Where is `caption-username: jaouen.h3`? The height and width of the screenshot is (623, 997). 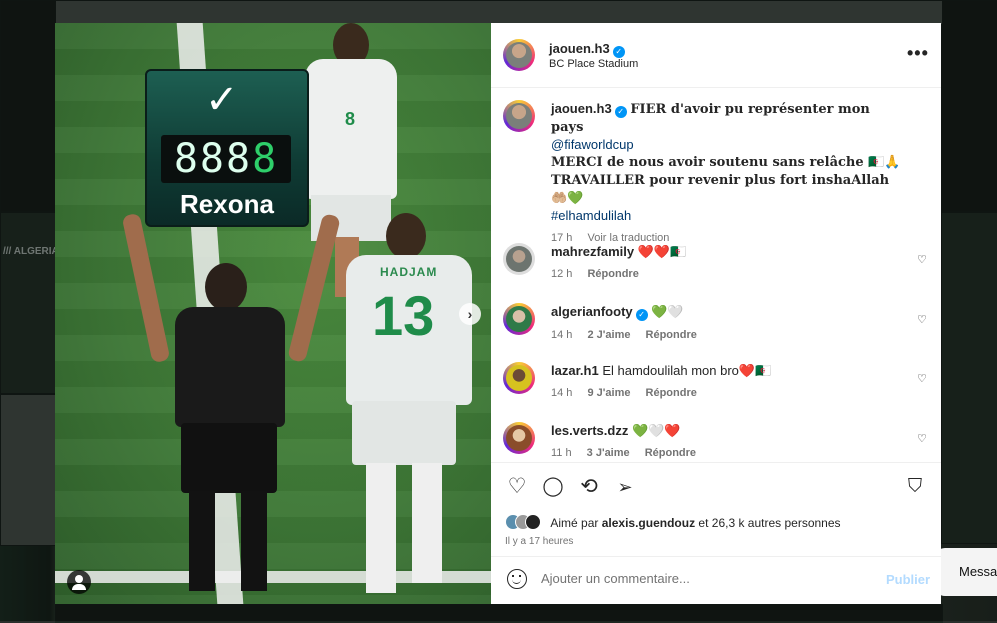
caption-username: jaouen.h3 is located at coordinates (581, 108).